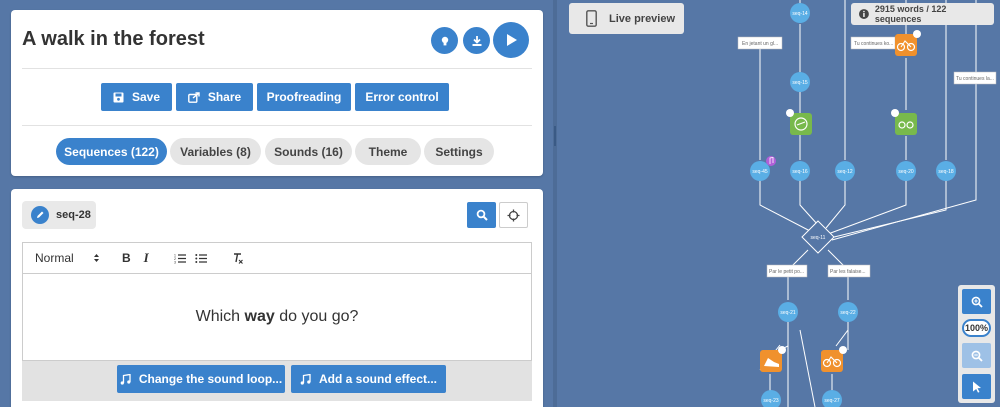 The image size is (1000, 407). Describe the element at coordinates (224, 97) in the screenshot. I see `share-label: Share` at that location.